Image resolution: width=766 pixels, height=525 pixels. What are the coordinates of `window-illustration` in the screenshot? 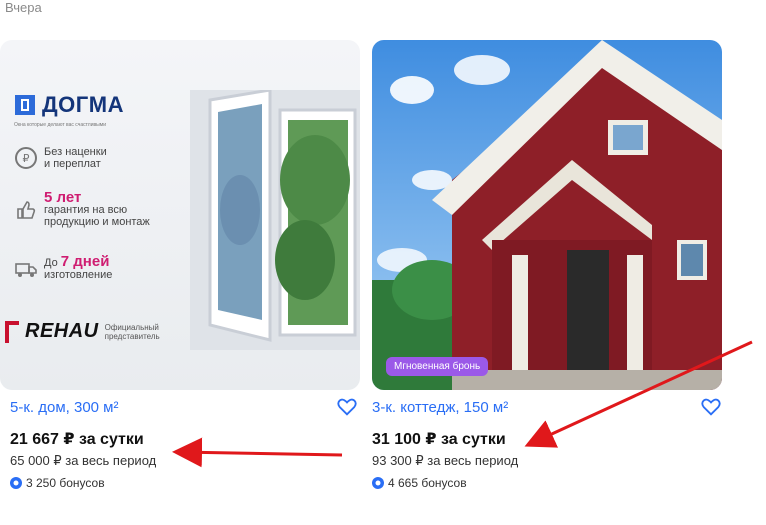 It's located at (275, 220).